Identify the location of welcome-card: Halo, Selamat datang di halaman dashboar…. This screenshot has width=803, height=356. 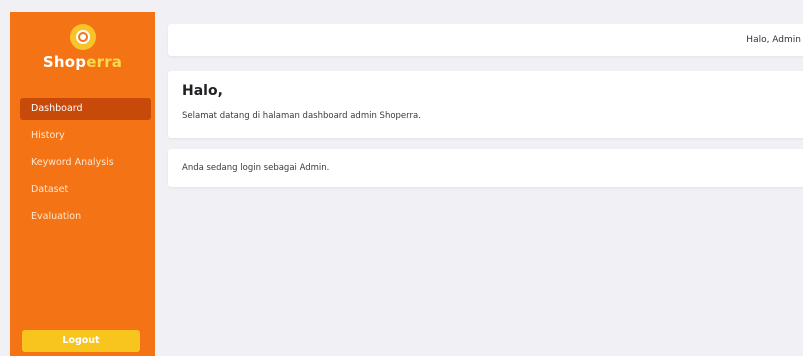
(485, 104).